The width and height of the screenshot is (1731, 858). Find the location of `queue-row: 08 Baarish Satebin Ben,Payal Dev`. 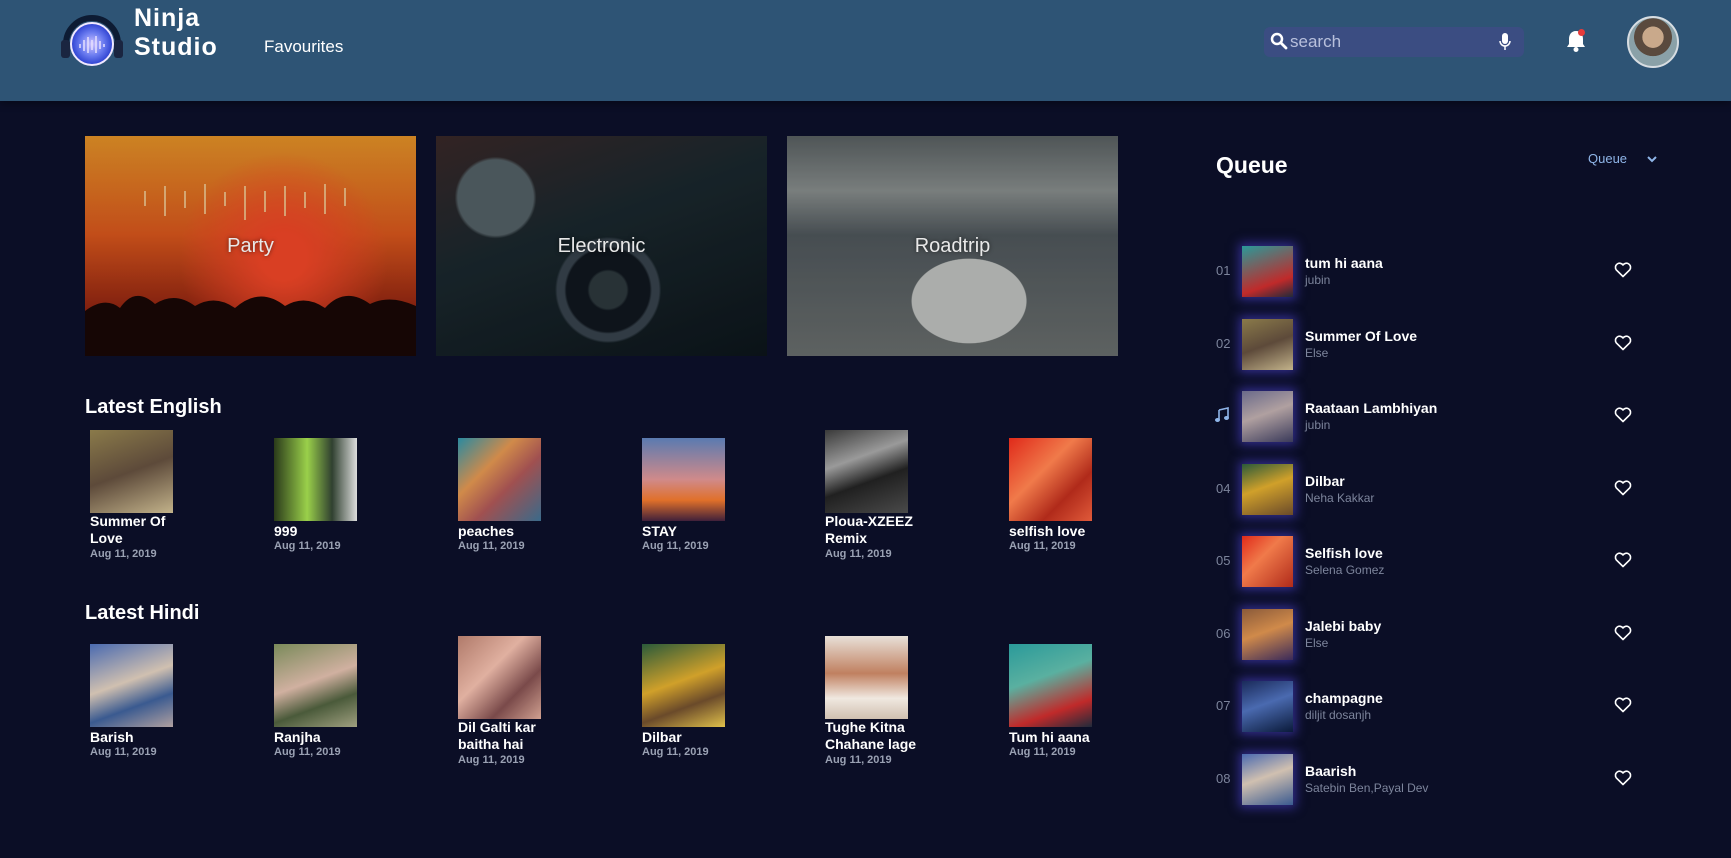

queue-row: 08 Baarish Satebin Ben,Payal Dev is located at coordinates (1429, 780).